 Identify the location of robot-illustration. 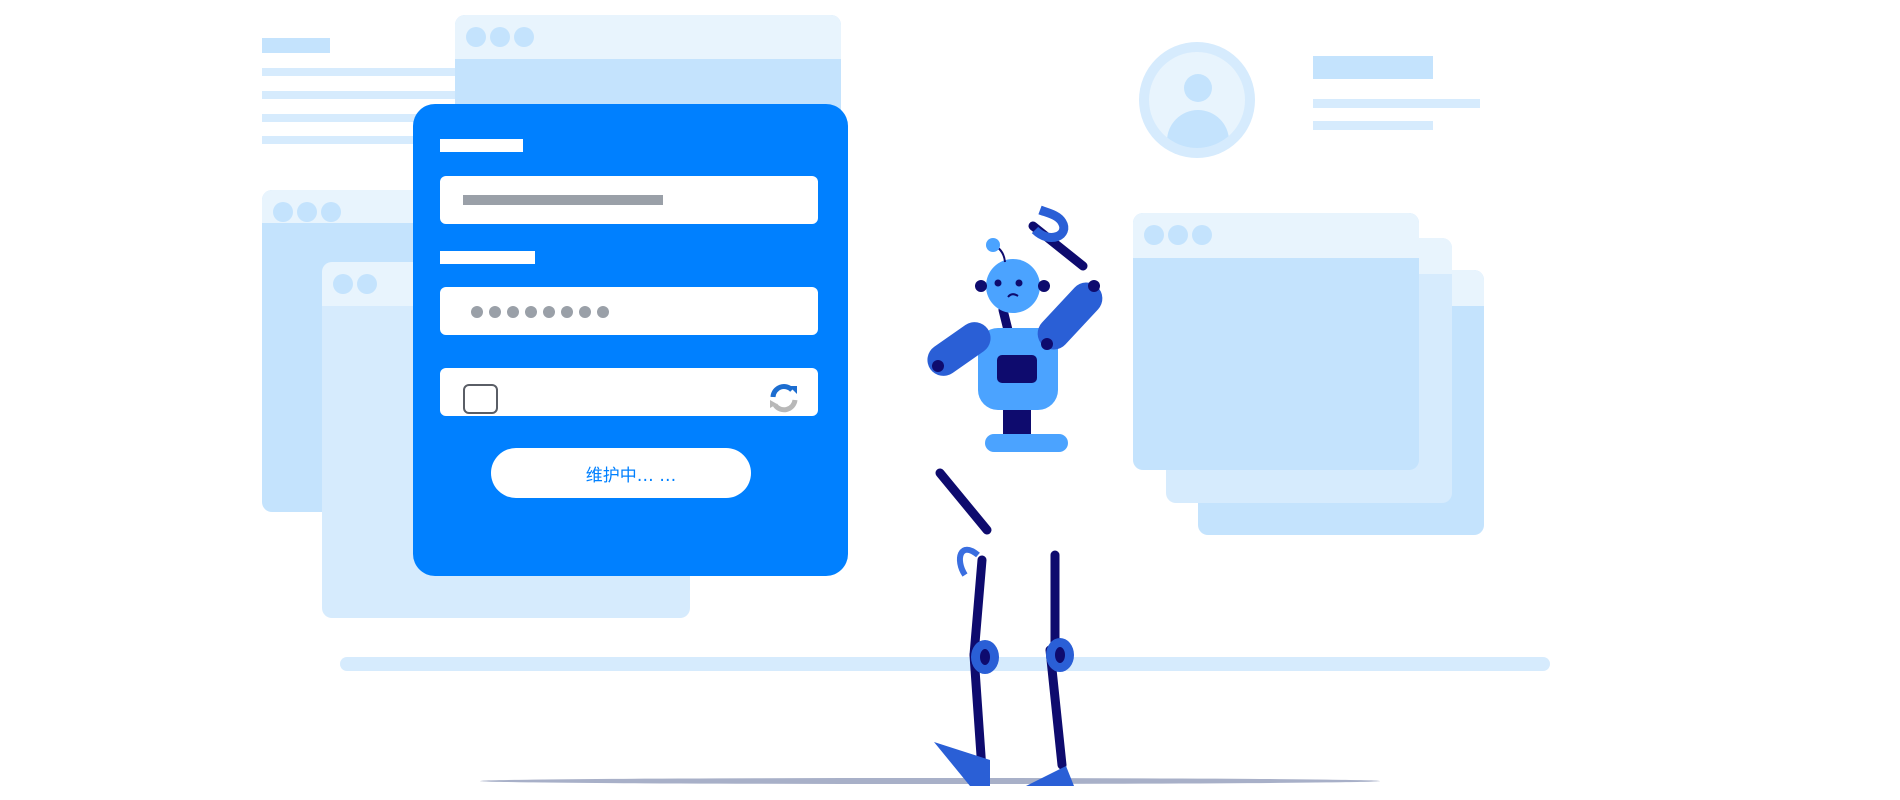
(1015, 495).